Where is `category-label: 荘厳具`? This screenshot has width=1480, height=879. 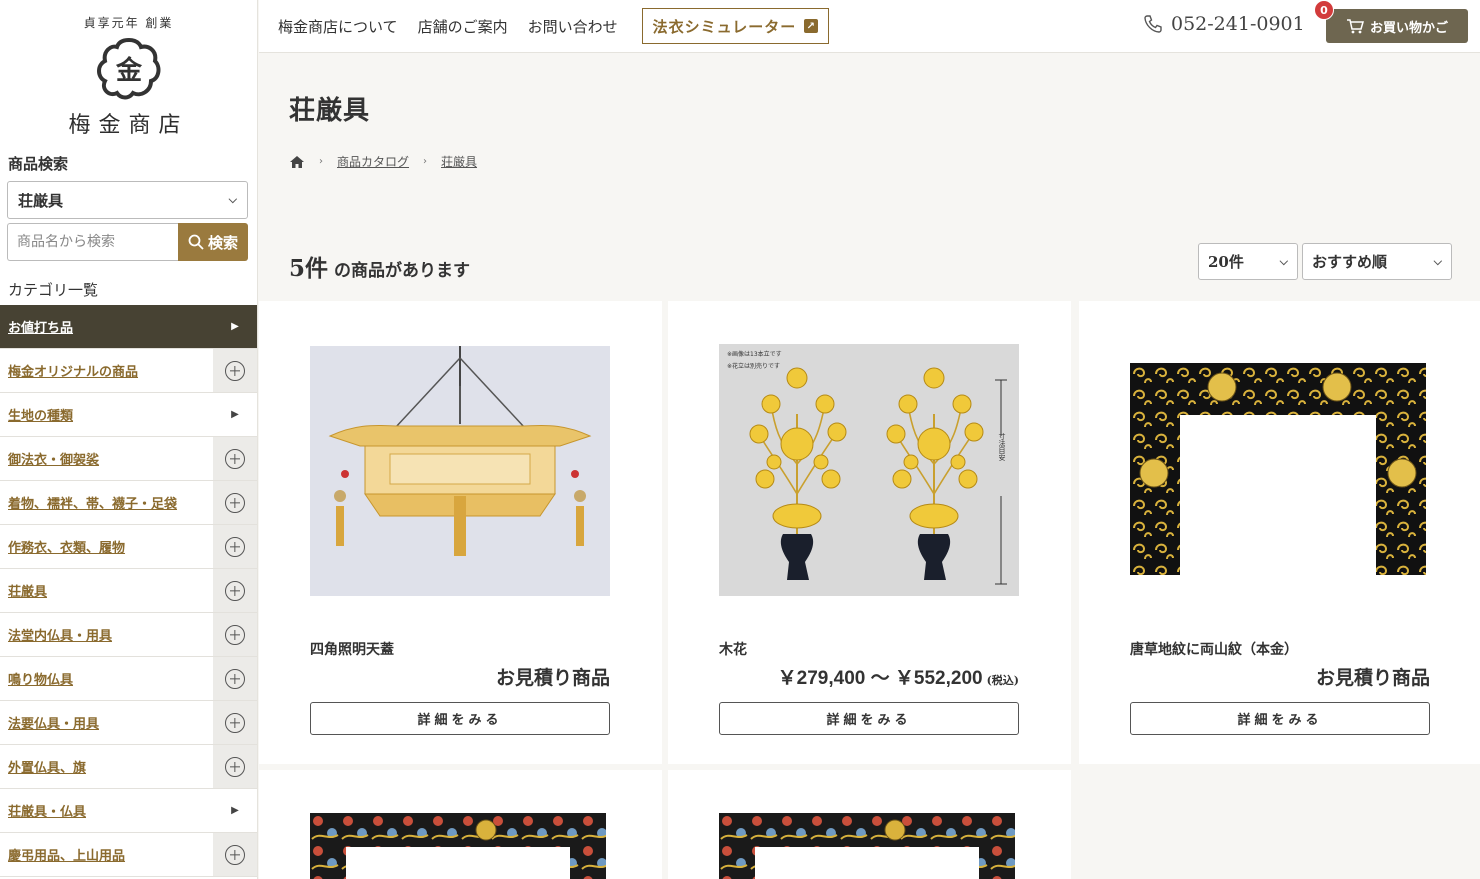 category-label: 荘厳具 is located at coordinates (23, 590).